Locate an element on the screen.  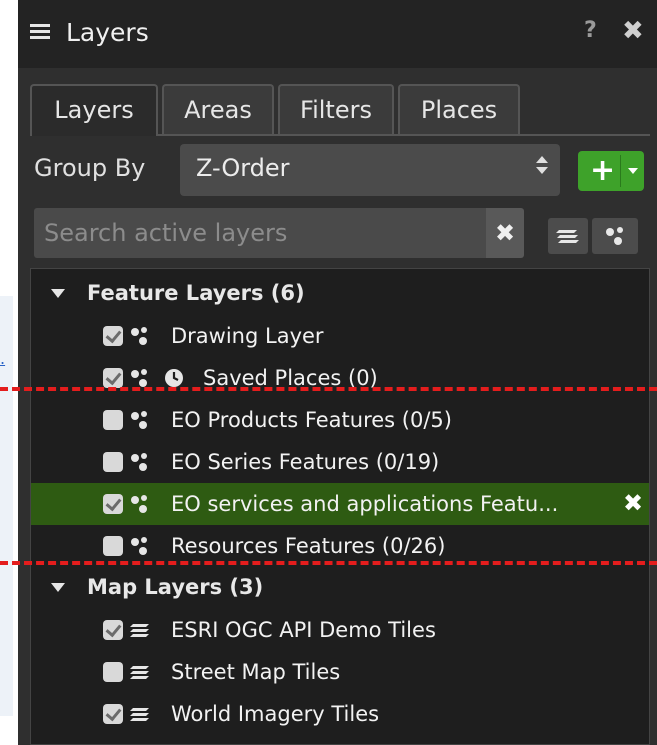
layer-label: Drawing Layer is located at coordinates (247, 336).